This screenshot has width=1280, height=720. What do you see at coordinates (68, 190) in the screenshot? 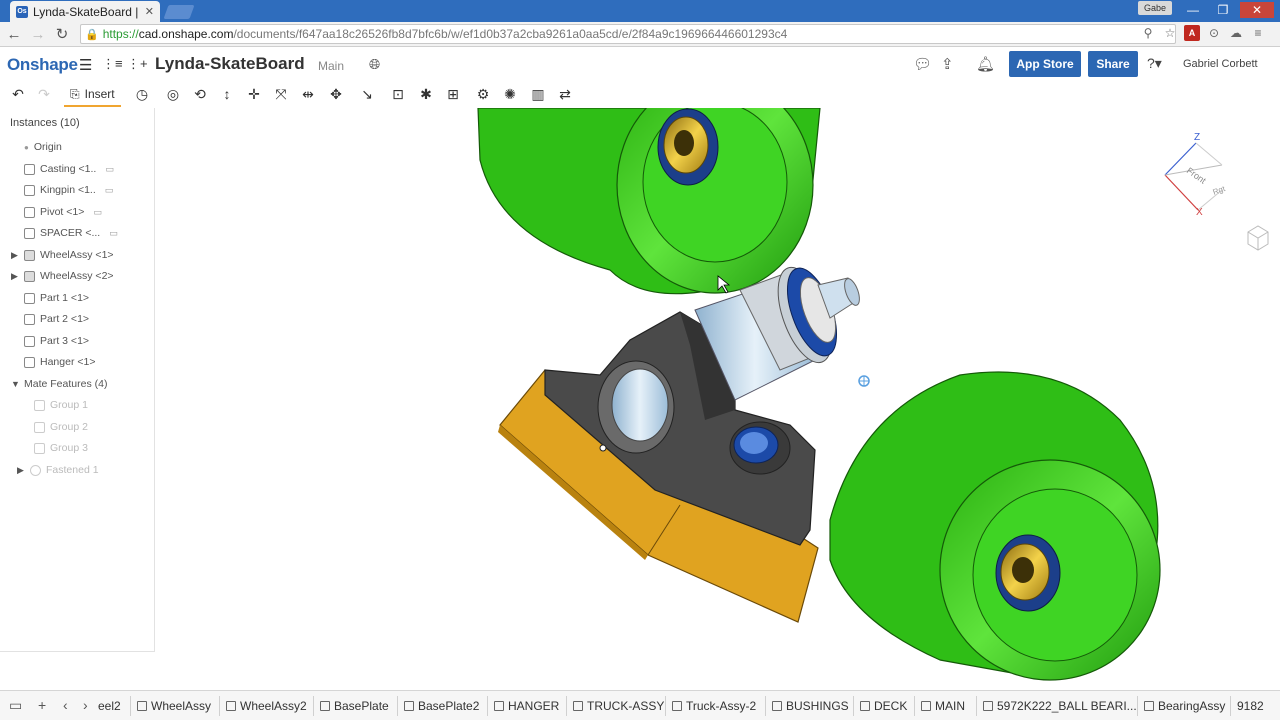
I see `instance-item: Kingpin <1.. ▭` at bounding box center [68, 190].